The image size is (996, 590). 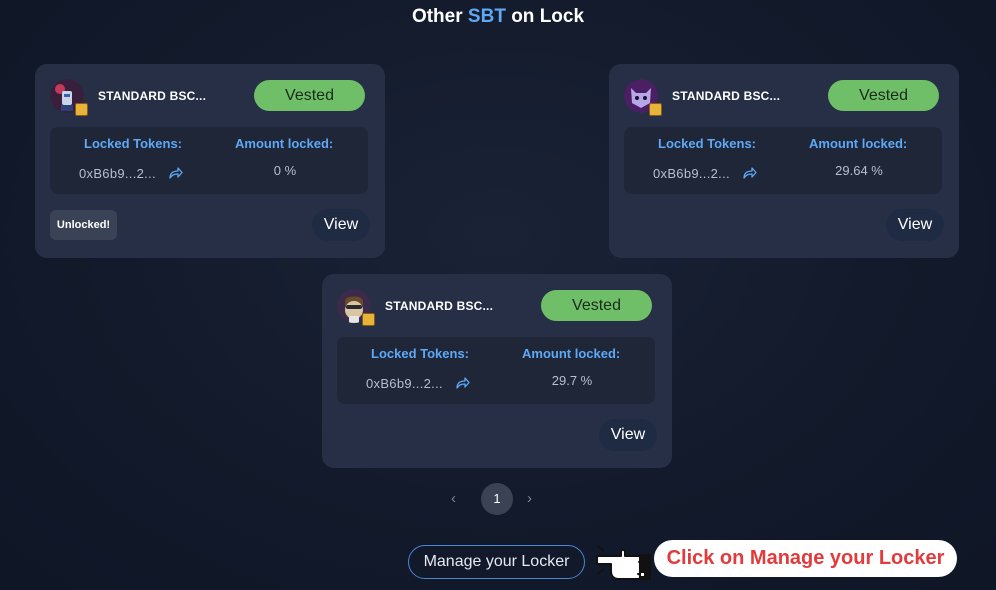 What do you see at coordinates (805, 558) in the screenshot?
I see `instruction-callout: Click on Manage your Locker` at bounding box center [805, 558].